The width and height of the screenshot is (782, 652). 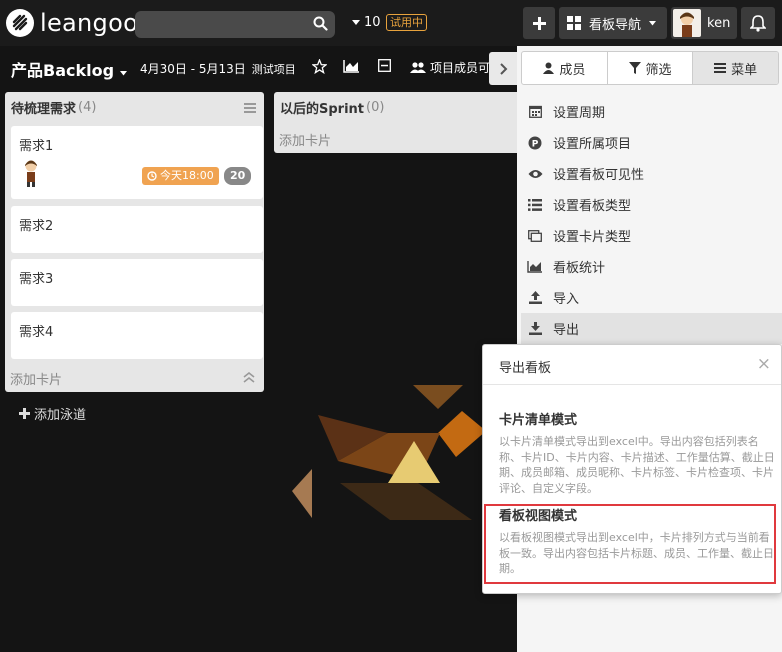 I want to click on clock-icon, so click(x=152, y=176).